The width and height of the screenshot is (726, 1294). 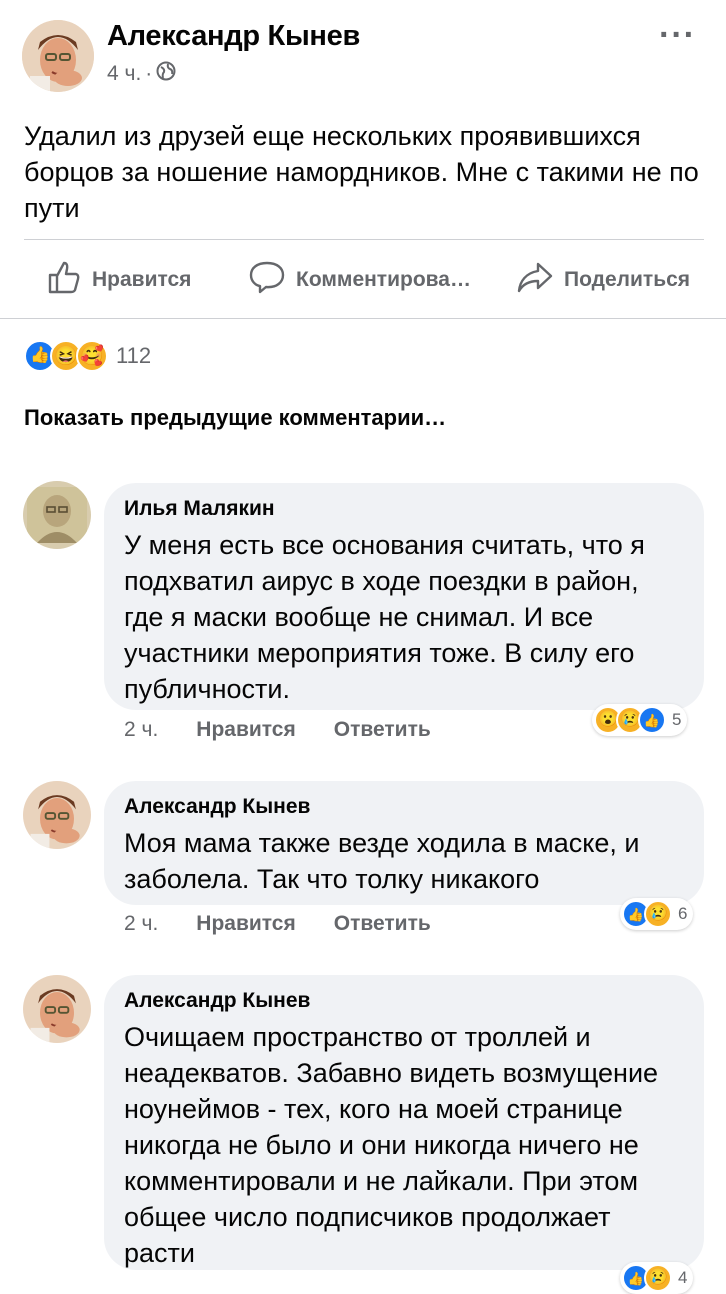 I want to click on comment-reactions-count: 5, so click(x=677, y=719).